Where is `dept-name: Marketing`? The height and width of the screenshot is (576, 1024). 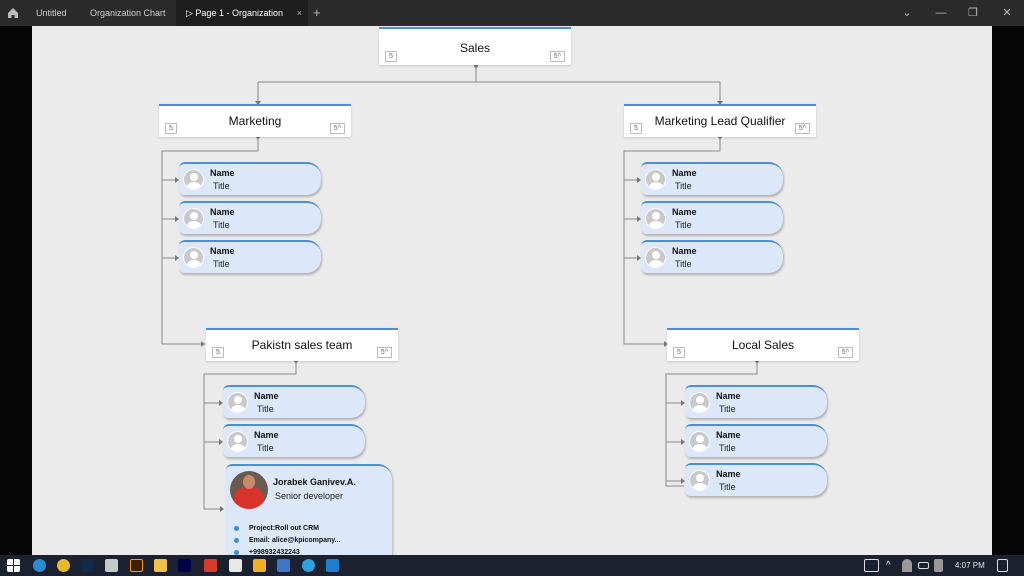 dept-name: Marketing is located at coordinates (255, 121).